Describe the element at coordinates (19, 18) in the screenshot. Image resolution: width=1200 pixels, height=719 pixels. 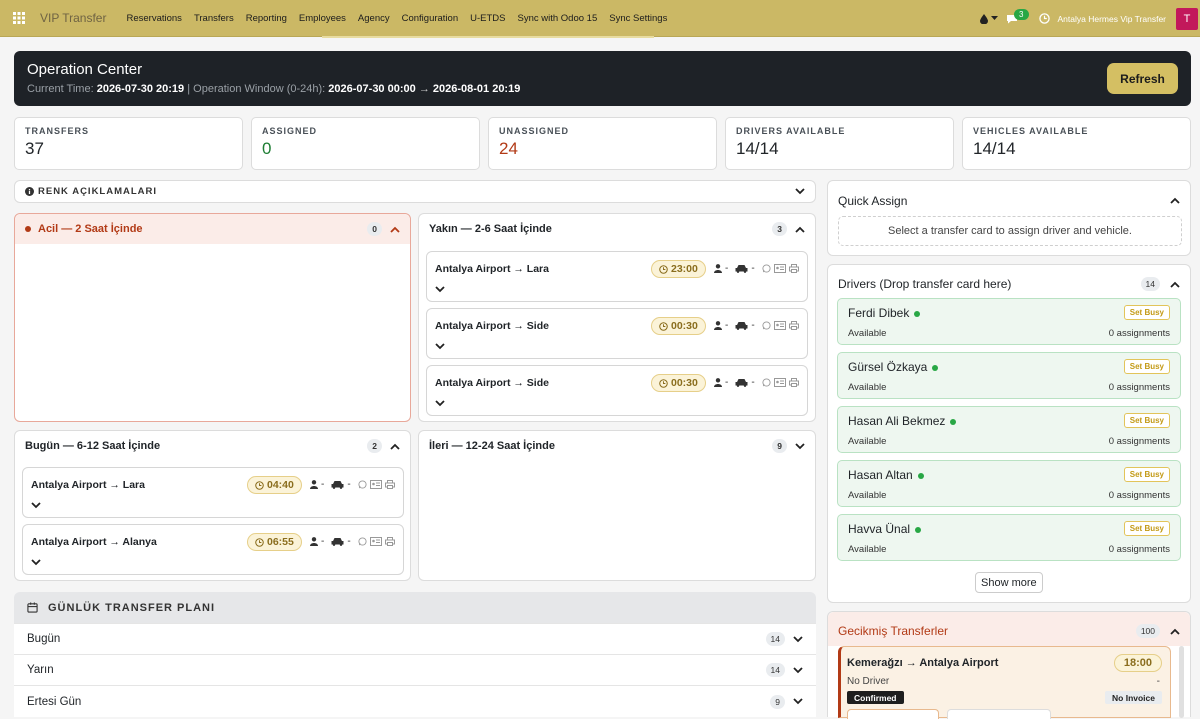
I see `apps-grid-icon` at that location.